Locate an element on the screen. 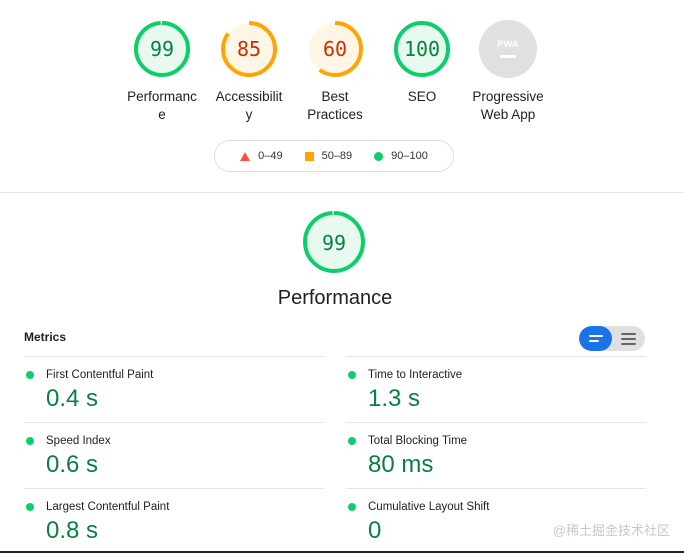 The width and height of the screenshot is (684, 553). pwa-dash is located at coordinates (508, 56).